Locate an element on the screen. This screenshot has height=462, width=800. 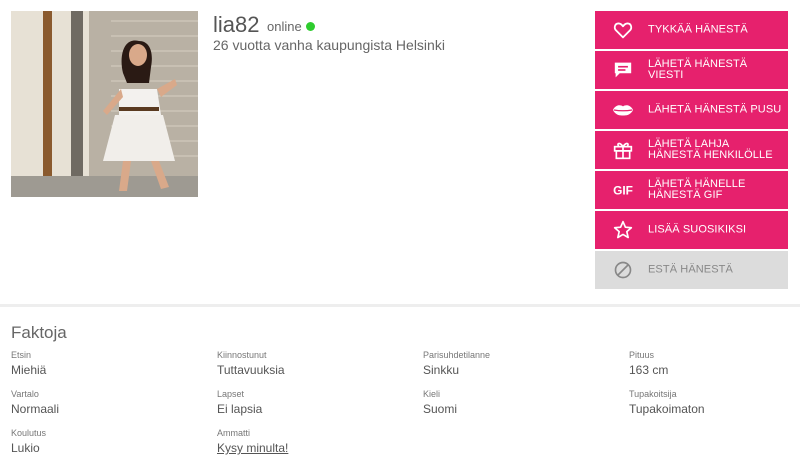
send-gift-button: Lähetä lahja hänestä henkilölle is located at coordinates (691, 150).